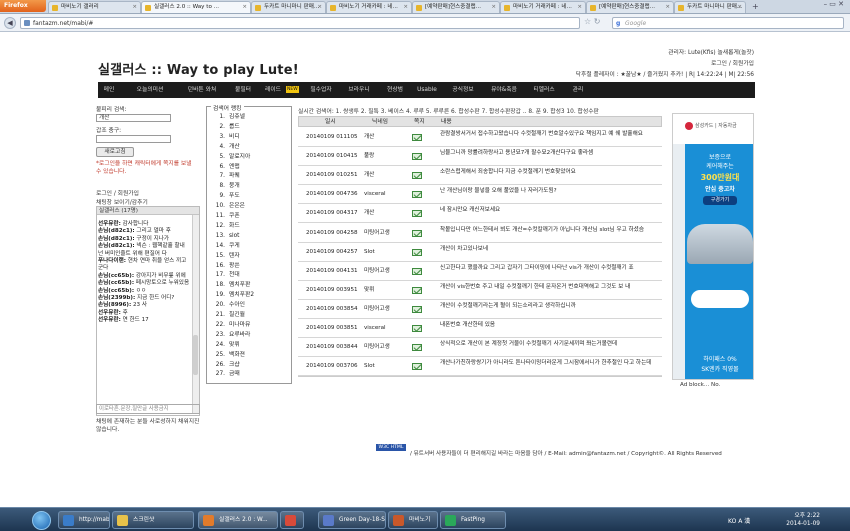 Image resolution: width=850 pixels, height=531 pixels. What do you see at coordinates (250, 355) in the screenshot?
I see `ranking-item: 25. 백화젼` at bounding box center [250, 355].